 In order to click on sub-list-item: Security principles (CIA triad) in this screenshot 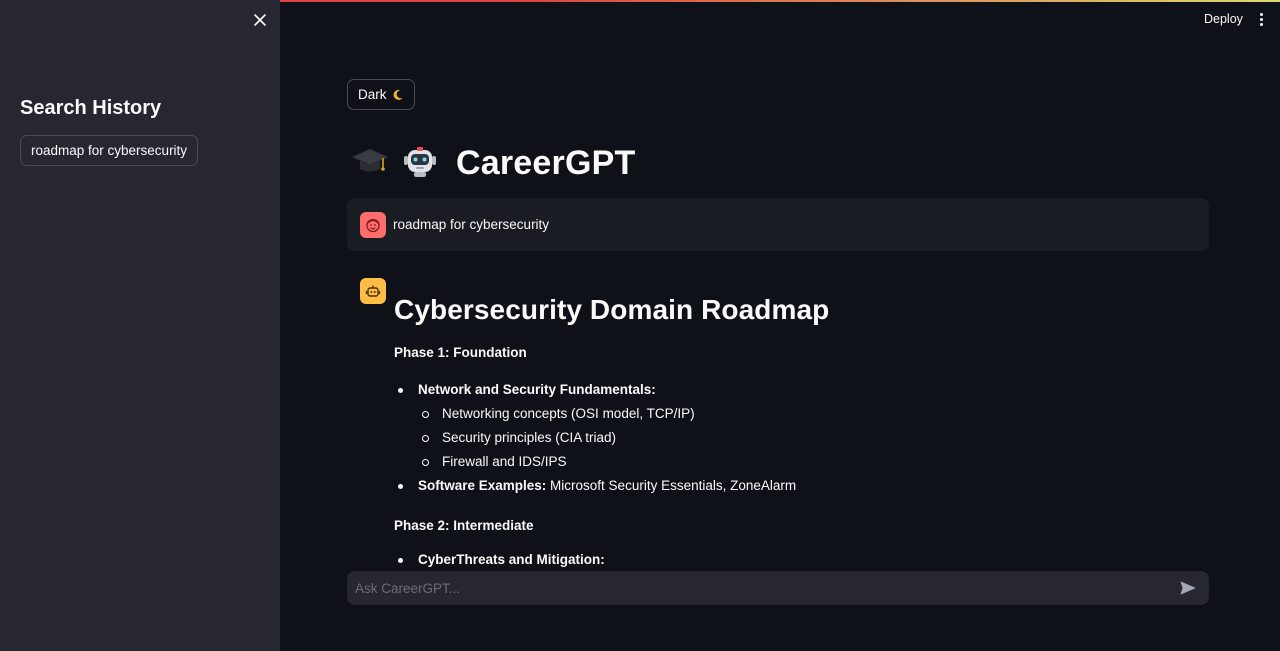, I will do `click(806, 438)`.